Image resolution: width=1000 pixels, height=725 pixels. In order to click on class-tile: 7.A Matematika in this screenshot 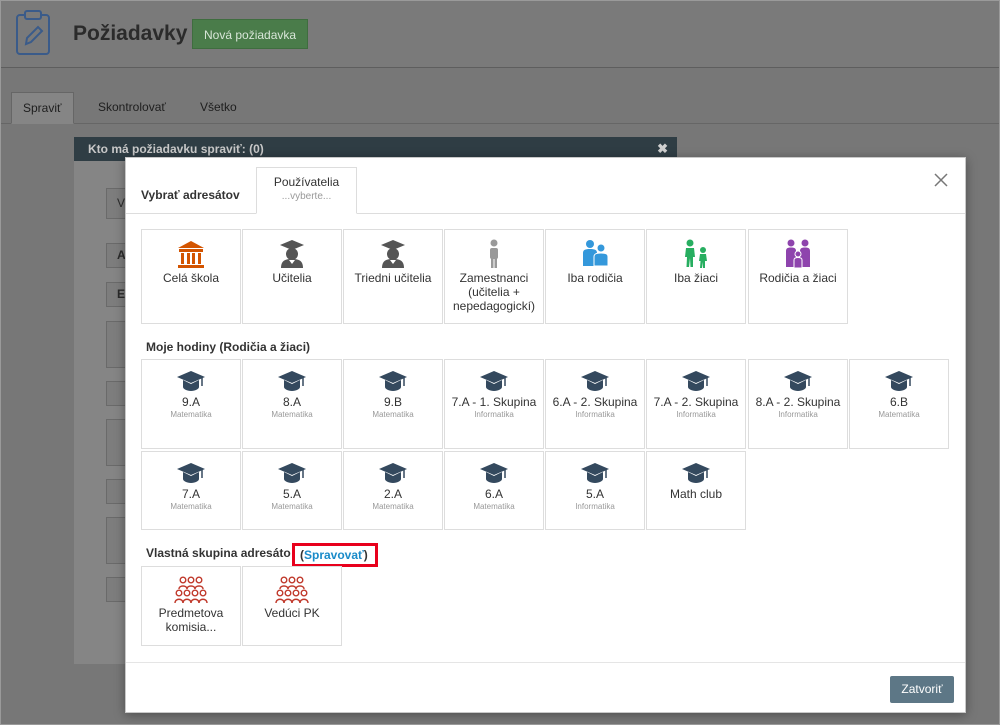, I will do `click(191, 490)`.